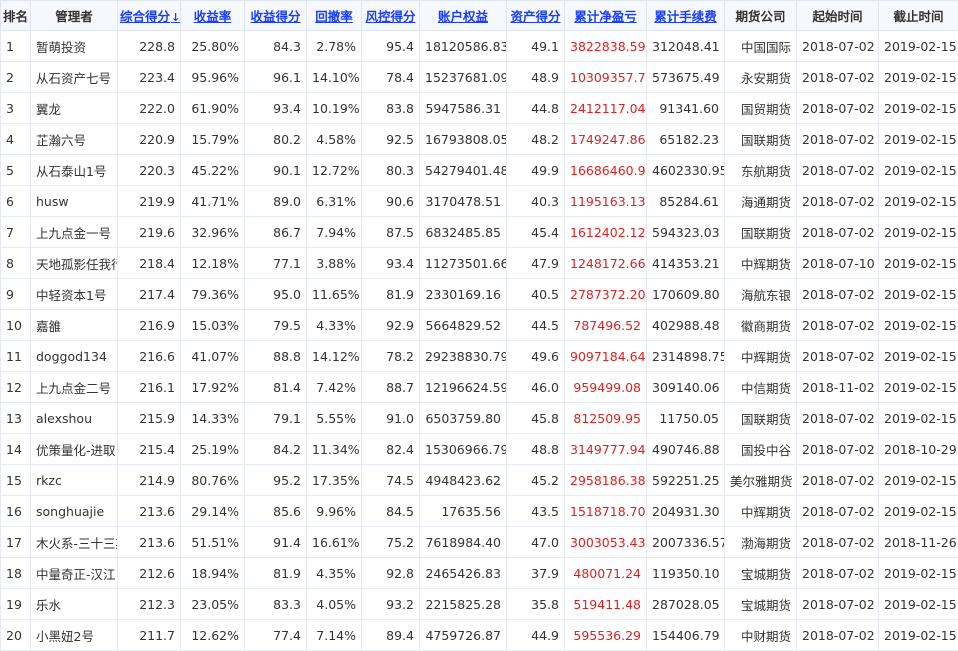 This screenshot has height=651, width=958. What do you see at coordinates (463, 201) in the screenshot?
I see `cell-equity: 3170478.51` at bounding box center [463, 201].